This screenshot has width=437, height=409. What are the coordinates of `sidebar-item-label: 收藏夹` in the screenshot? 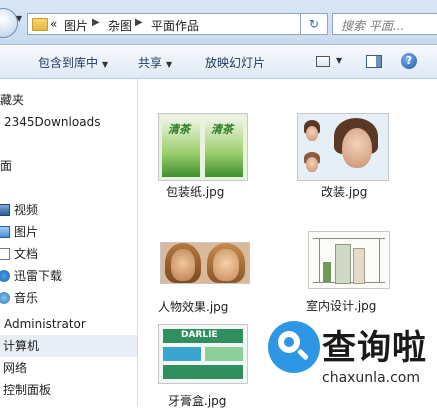 It's located at (12, 100).